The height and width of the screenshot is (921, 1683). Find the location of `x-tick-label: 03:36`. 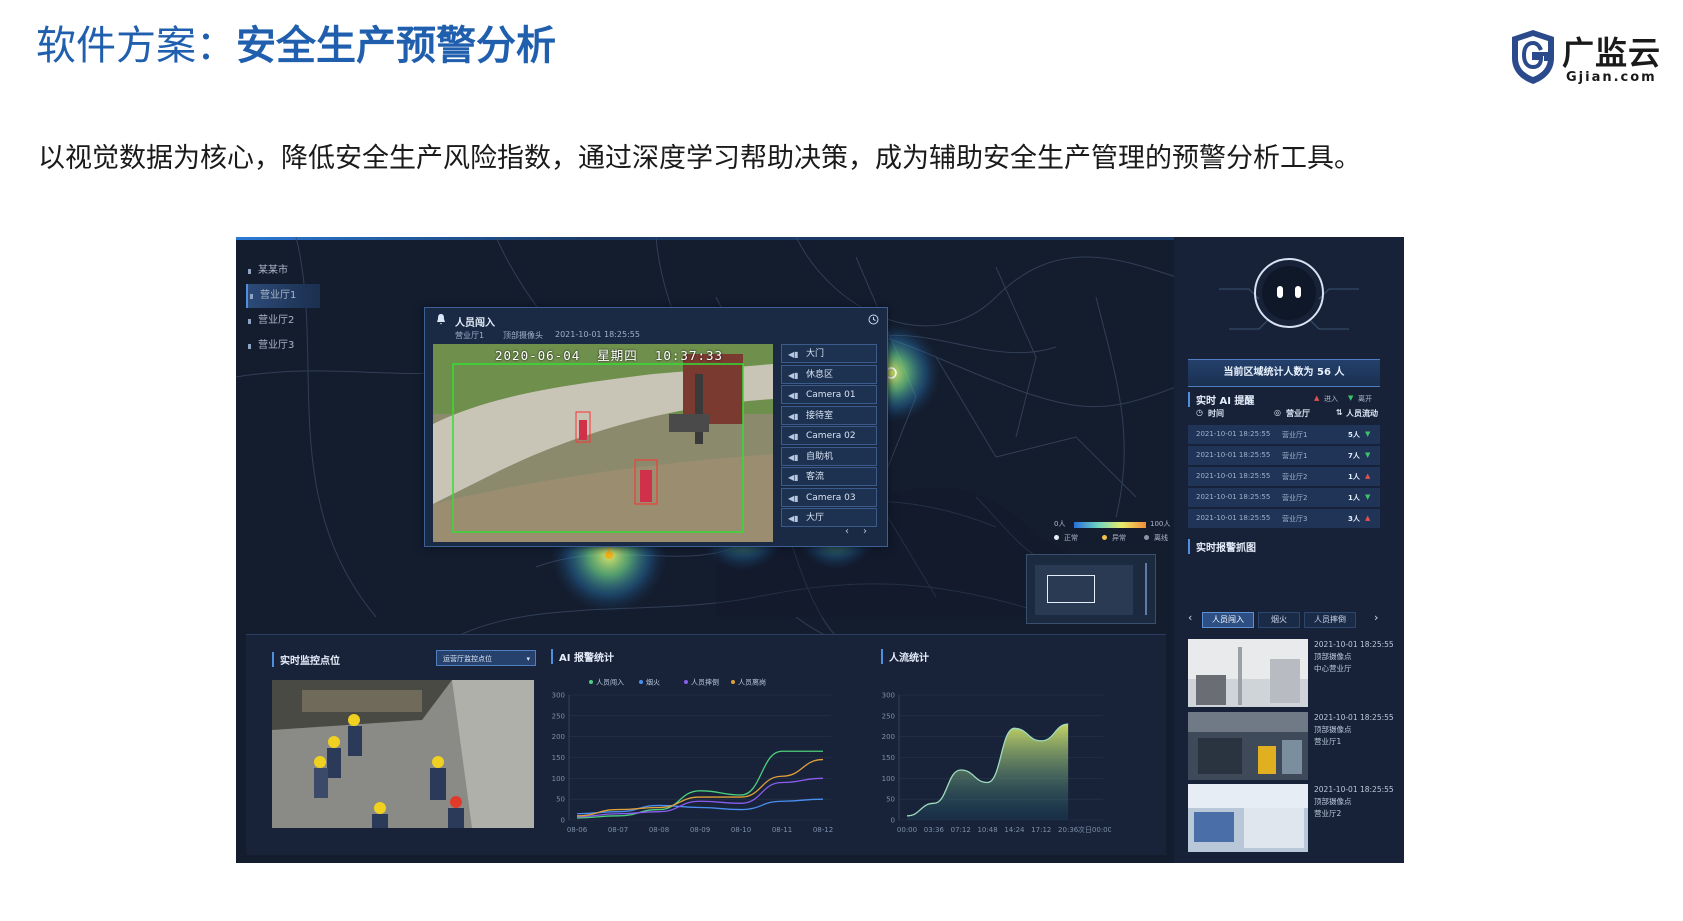

x-tick-label: 03:36 is located at coordinates (934, 830).